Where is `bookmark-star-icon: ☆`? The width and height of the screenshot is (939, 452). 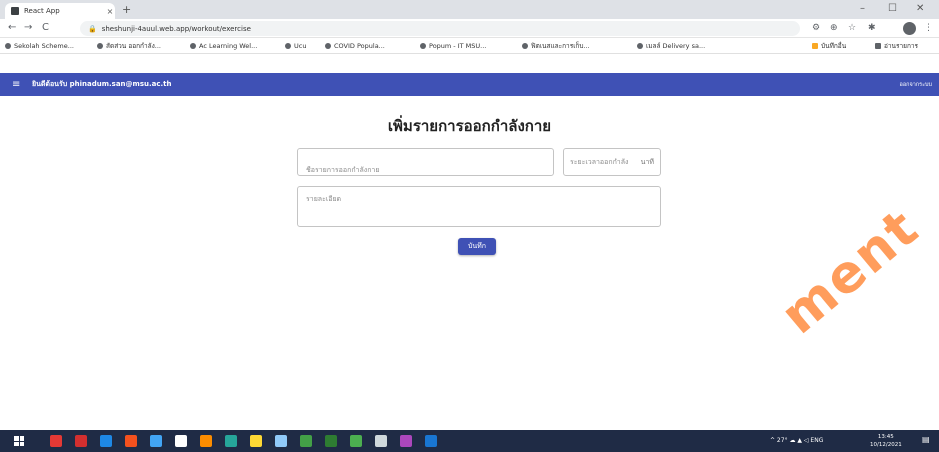
bookmark-star-icon: ☆ is located at coordinates (852, 28).